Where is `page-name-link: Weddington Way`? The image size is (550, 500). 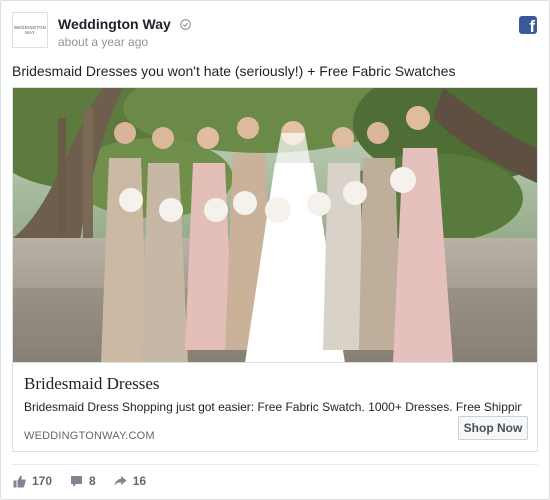
page-name-link: Weddington Way is located at coordinates (124, 24).